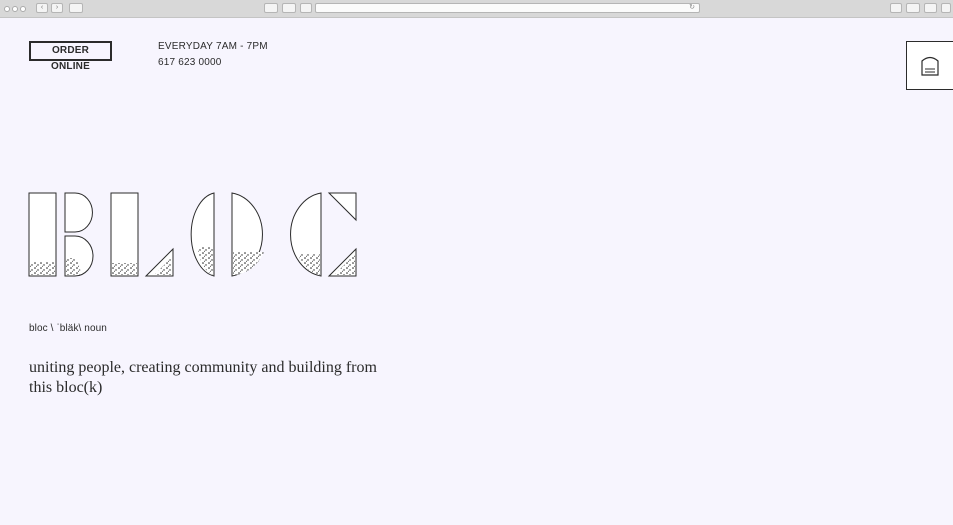  I want to click on order-online-button: ORDER ONLINE, so click(70, 56).